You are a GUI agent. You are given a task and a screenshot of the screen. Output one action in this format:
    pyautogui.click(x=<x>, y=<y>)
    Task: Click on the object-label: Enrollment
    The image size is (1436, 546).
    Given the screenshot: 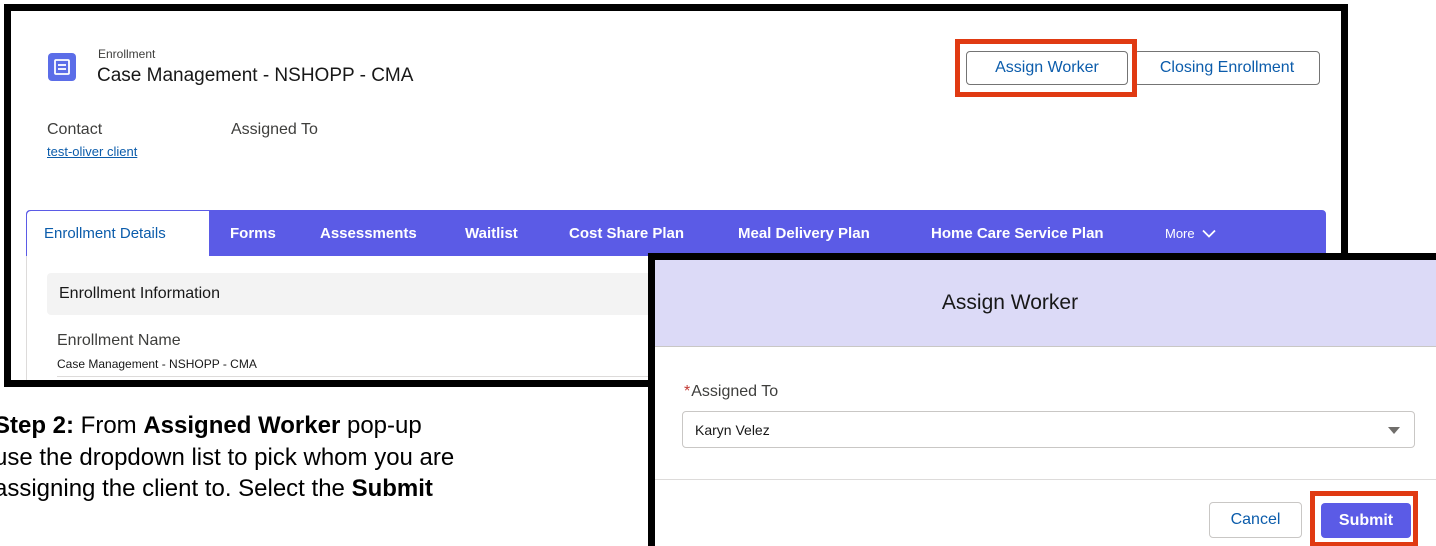 What is the action you would take?
    pyautogui.click(x=127, y=54)
    